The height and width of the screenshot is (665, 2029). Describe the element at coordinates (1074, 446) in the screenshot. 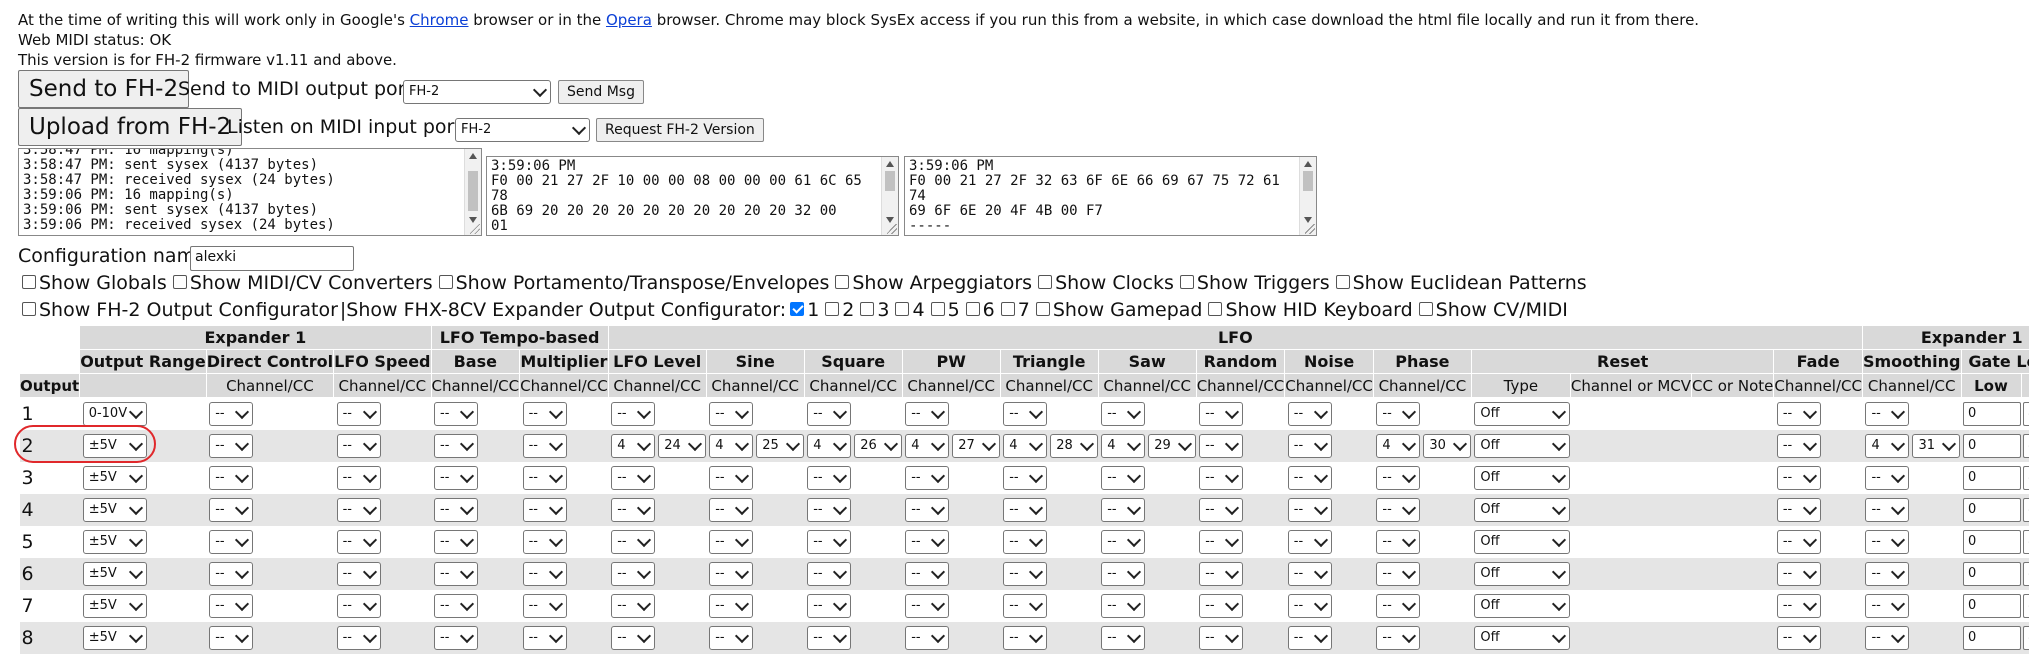

I see `triangle-cc-select: 28` at that location.